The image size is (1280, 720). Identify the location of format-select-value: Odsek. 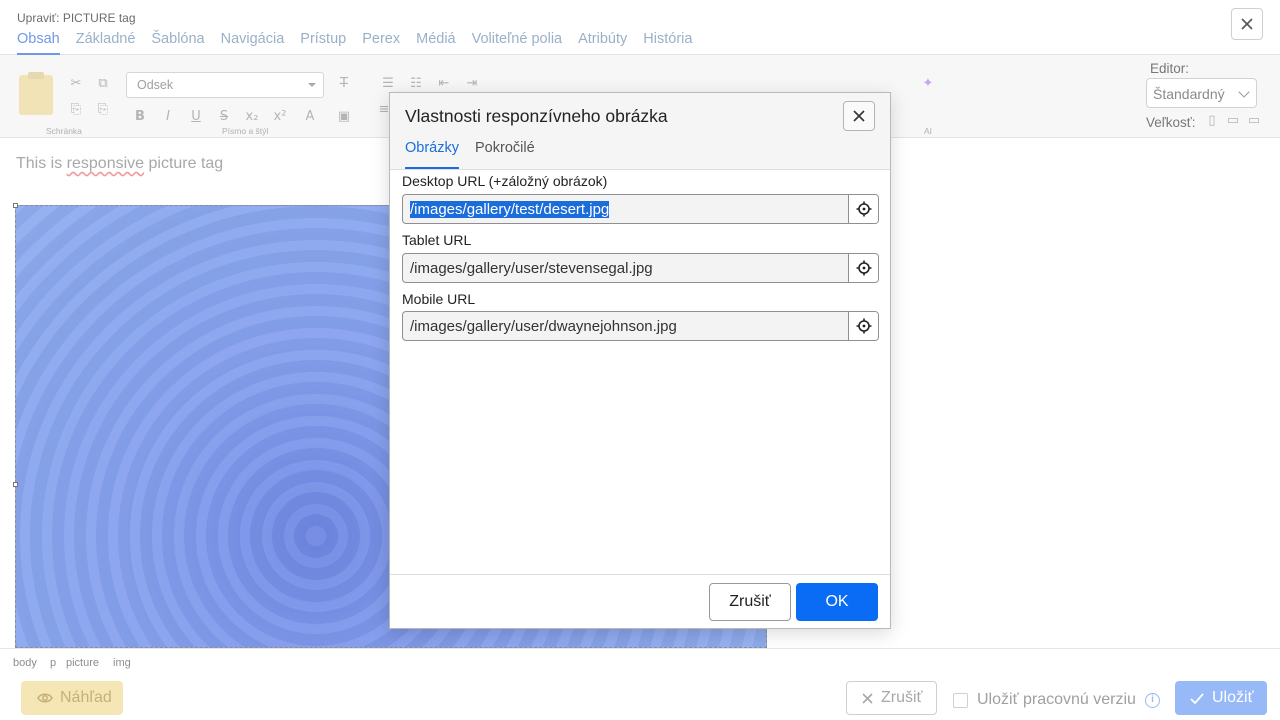
(155, 85).